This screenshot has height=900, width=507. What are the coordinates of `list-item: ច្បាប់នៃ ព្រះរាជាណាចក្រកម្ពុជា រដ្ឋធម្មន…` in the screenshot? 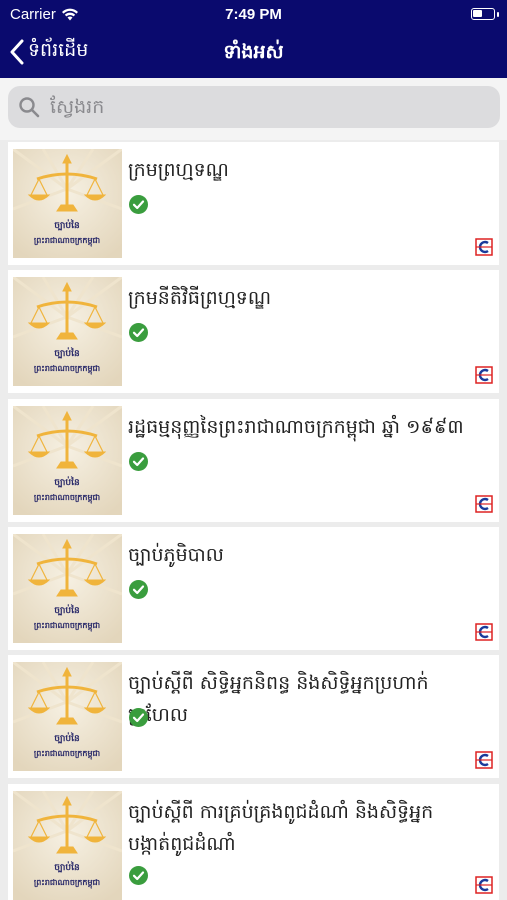 It's located at (253, 460).